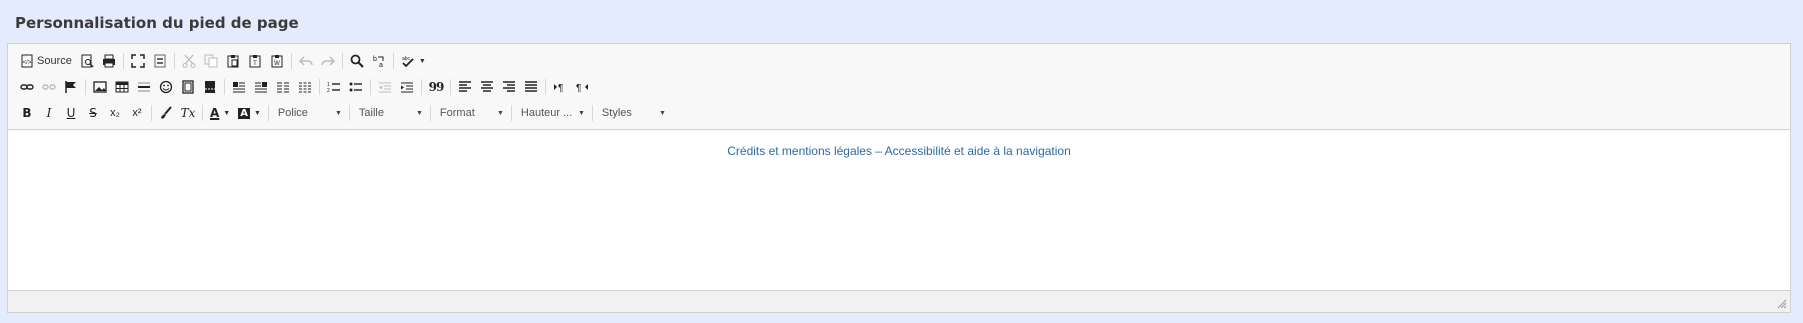 The width and height of the screenshot is (1803, 323). What do you see at coordinates (633, 113) in the screenshot?
I see `styles-select: Styles ▼` at bounding box center [633, 113].